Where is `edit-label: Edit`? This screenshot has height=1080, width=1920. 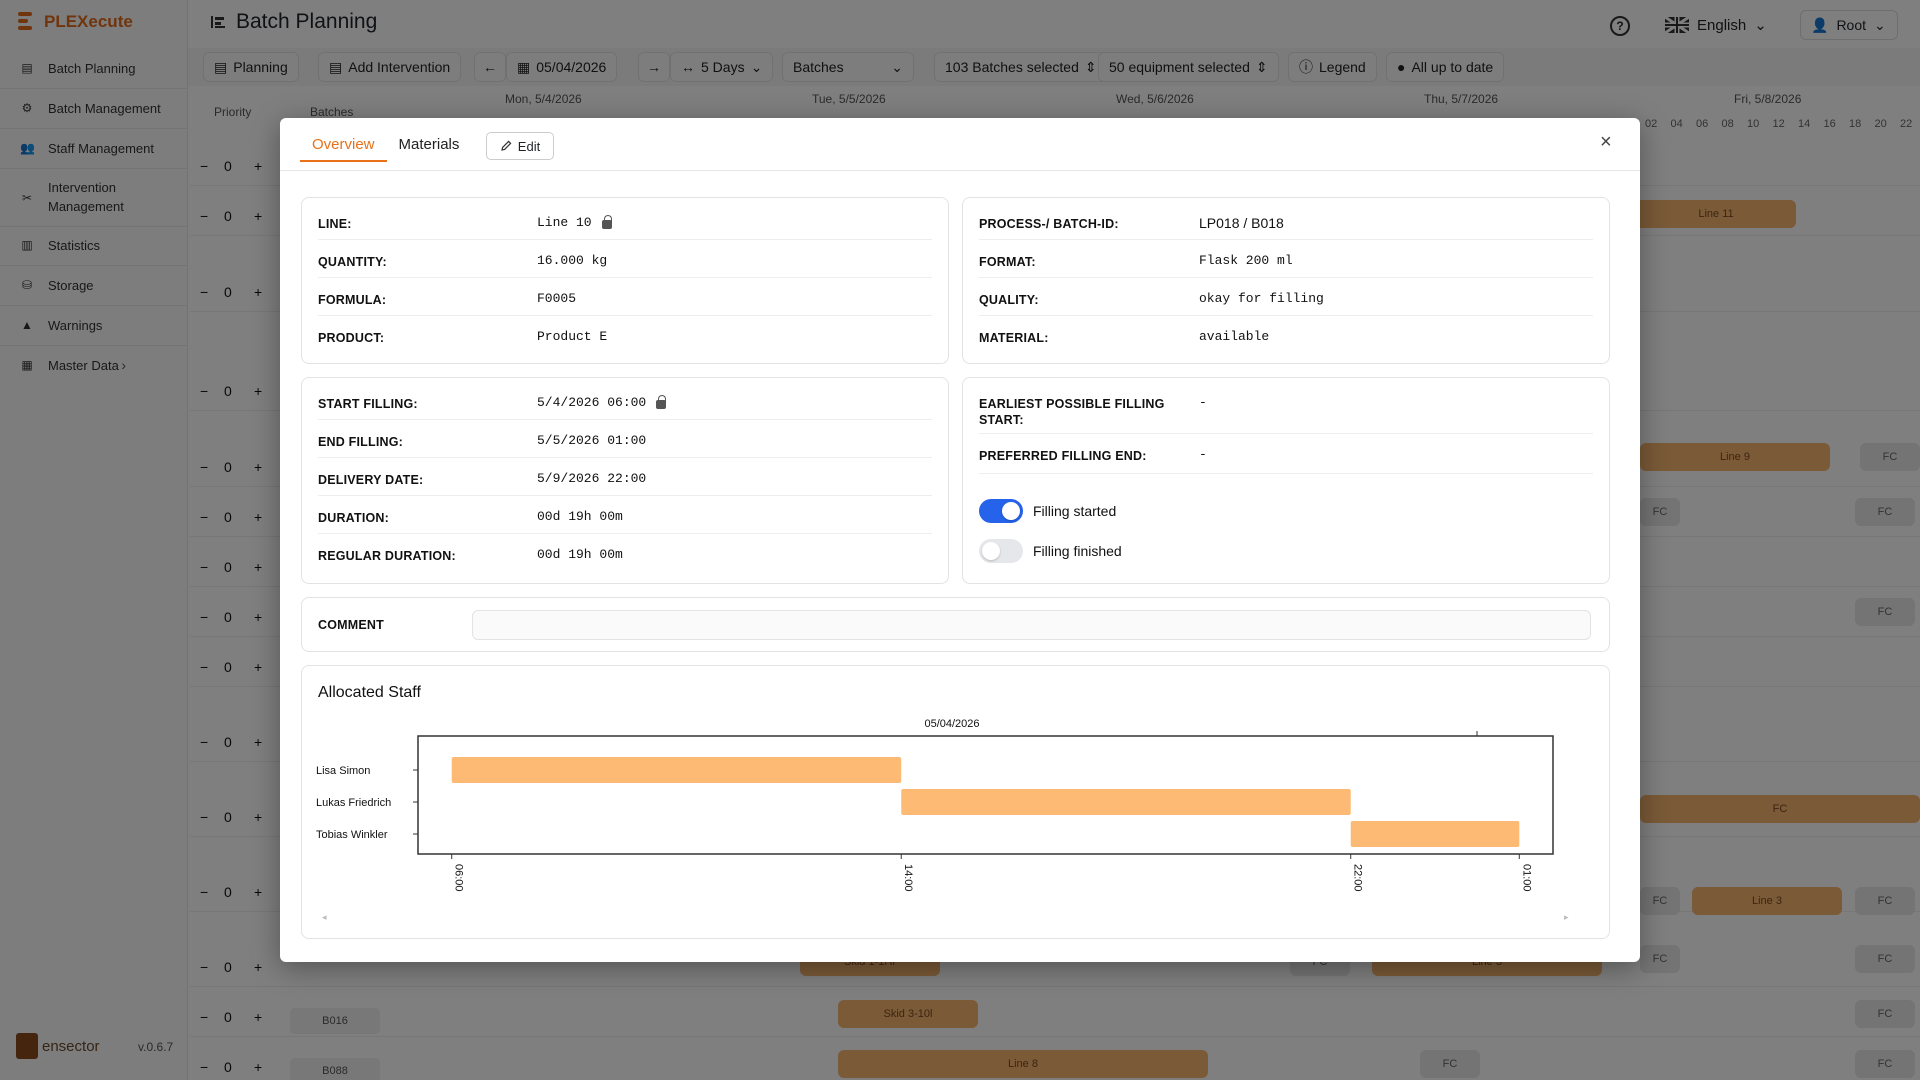 edit-label: Edit is located at coordinates (529, 146).